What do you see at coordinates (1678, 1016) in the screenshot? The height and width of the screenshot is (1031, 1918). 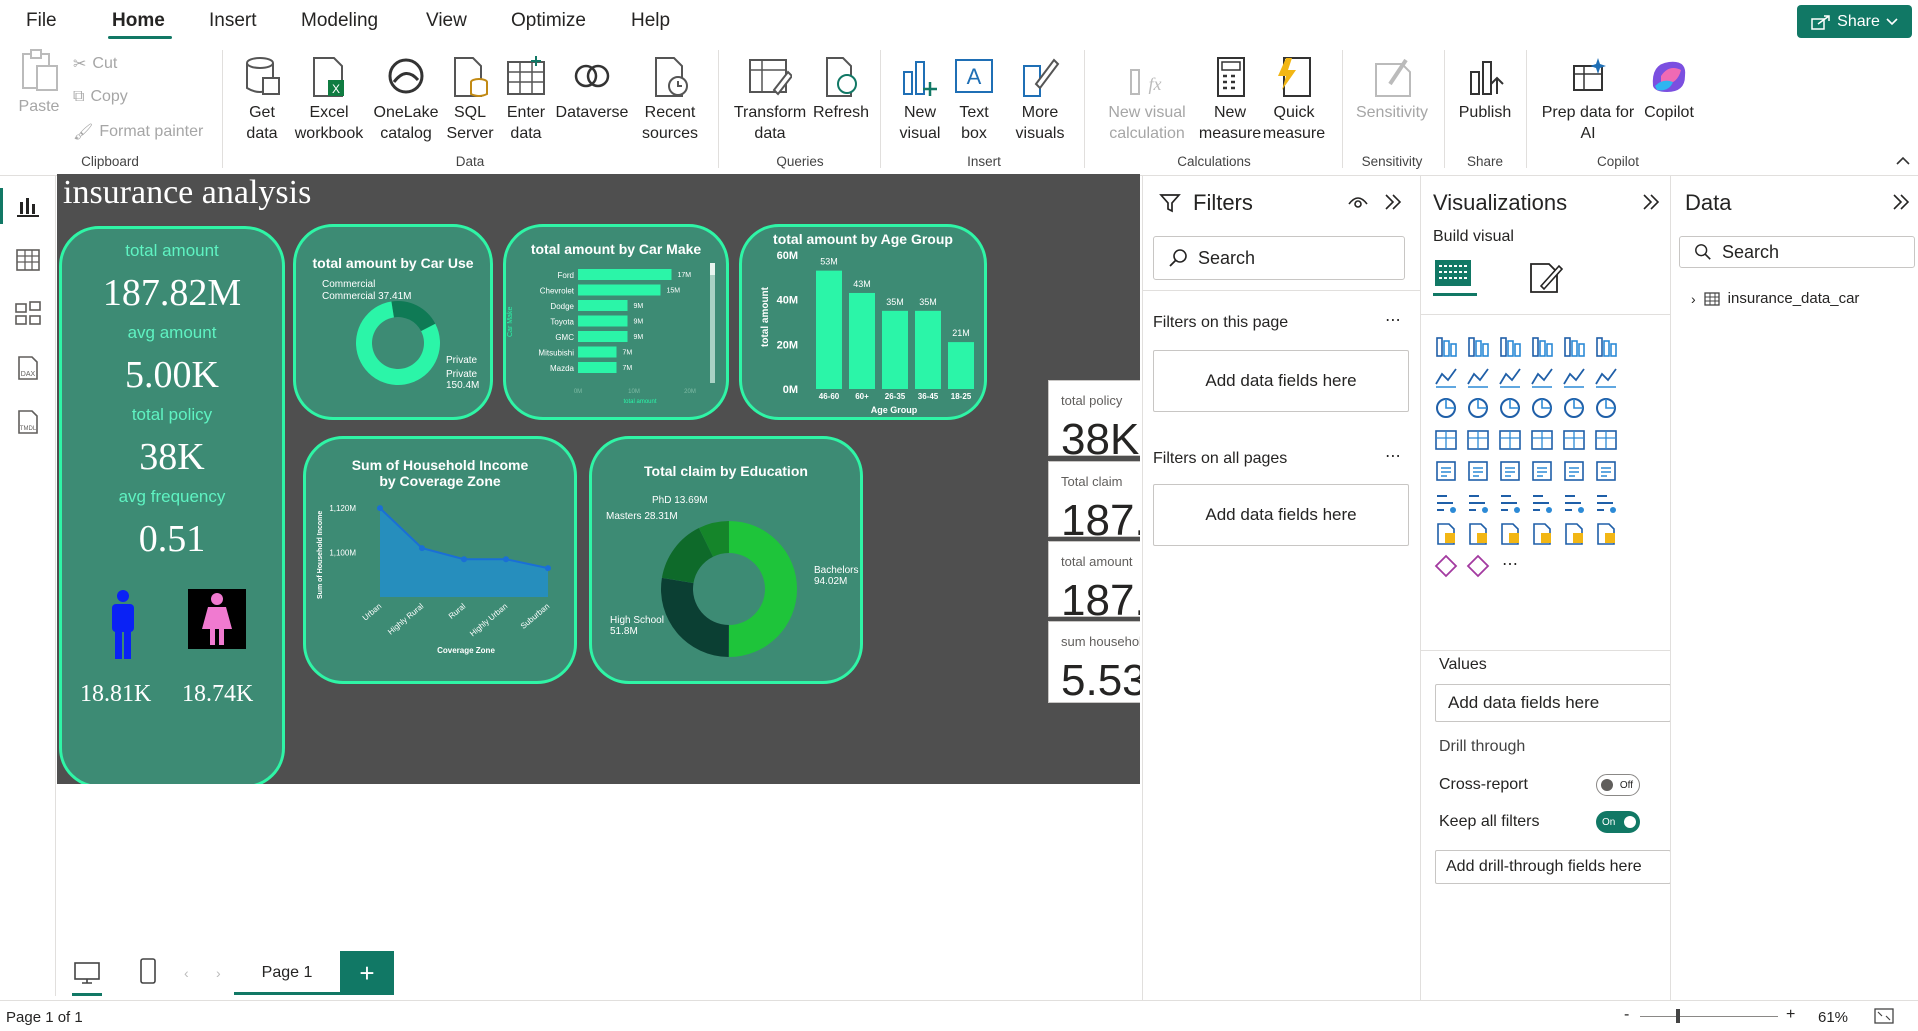 I see `zoom-slider-thumb` at bounding box center [1678, 1016].